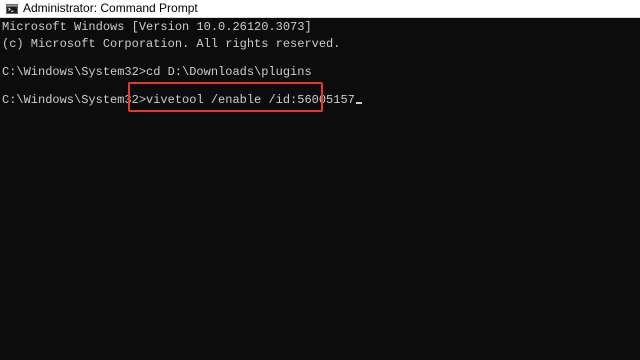  Describe the element at coordinates (74, 100) in the screenshot. I see `prompt: C:\Windows\System32>` at that location.